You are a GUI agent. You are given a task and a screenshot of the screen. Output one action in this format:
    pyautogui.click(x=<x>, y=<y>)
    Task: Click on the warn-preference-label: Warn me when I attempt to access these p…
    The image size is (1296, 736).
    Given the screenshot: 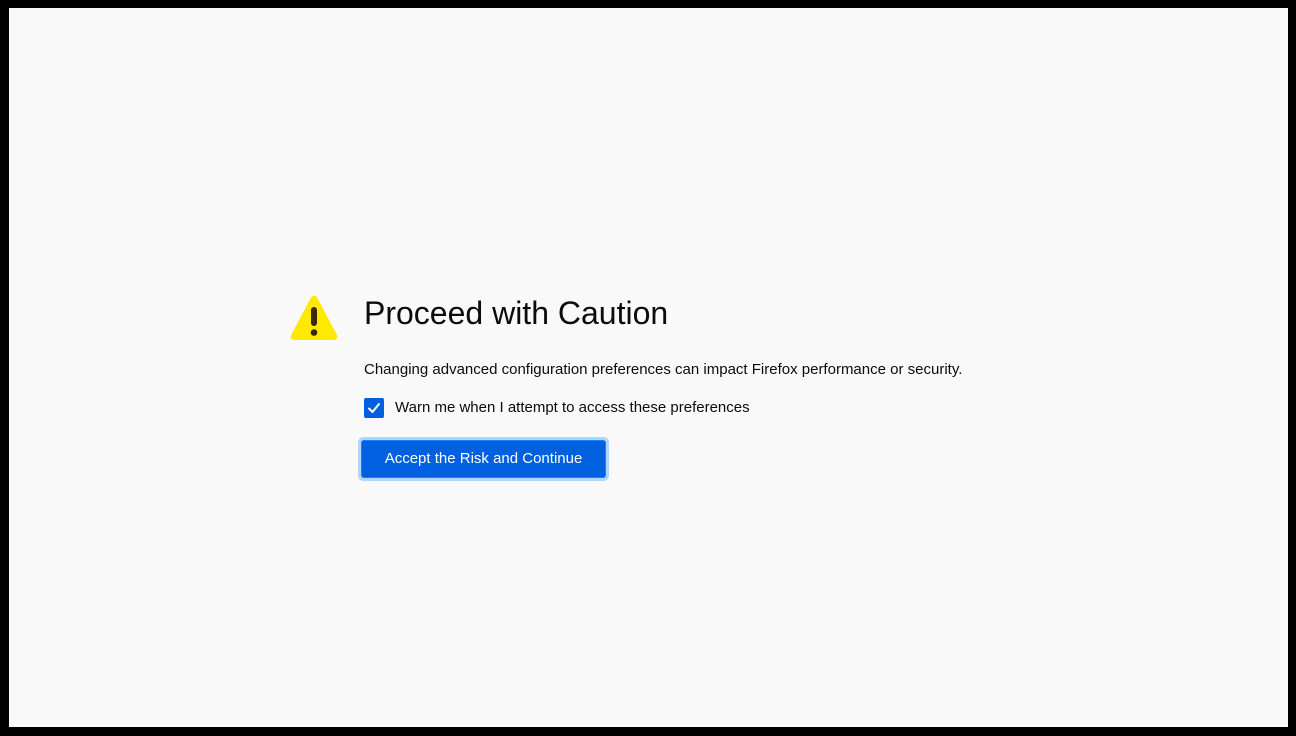 What is the action you would take?
    pyautogui.click(x=572, y=408)
    